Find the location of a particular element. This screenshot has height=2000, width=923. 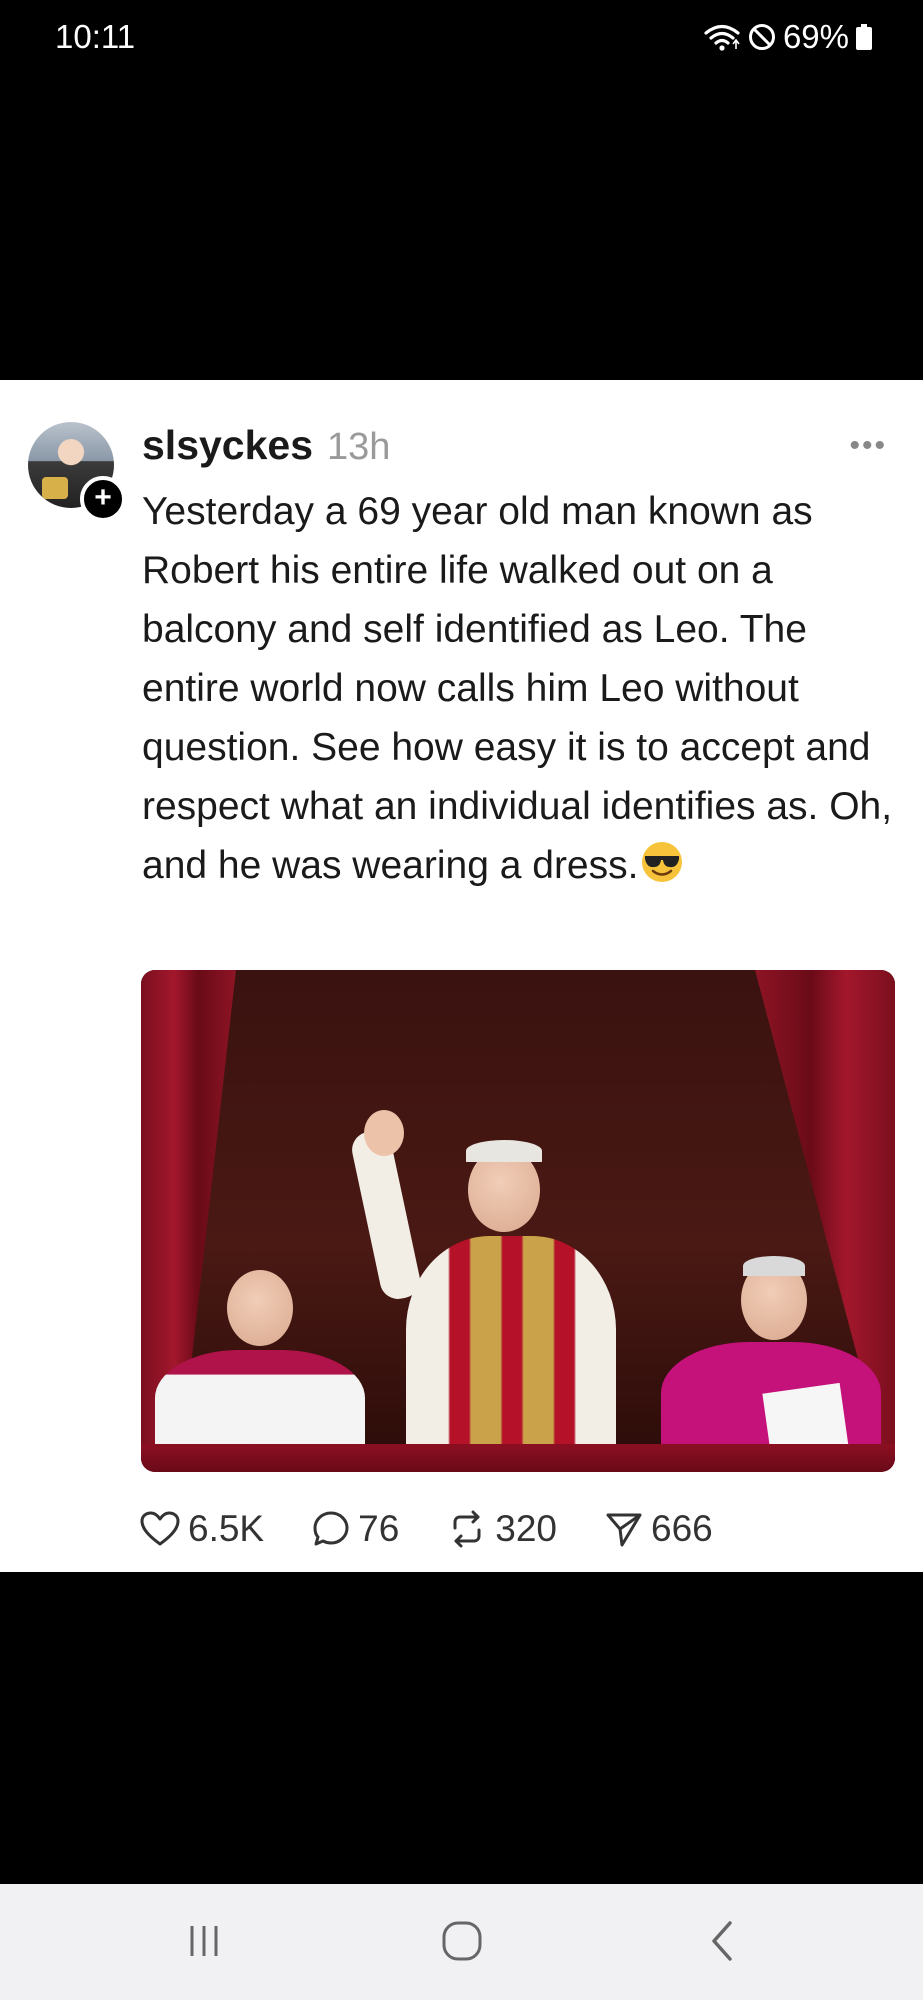

share-count: 666 is located at coordinates (682, 1528).